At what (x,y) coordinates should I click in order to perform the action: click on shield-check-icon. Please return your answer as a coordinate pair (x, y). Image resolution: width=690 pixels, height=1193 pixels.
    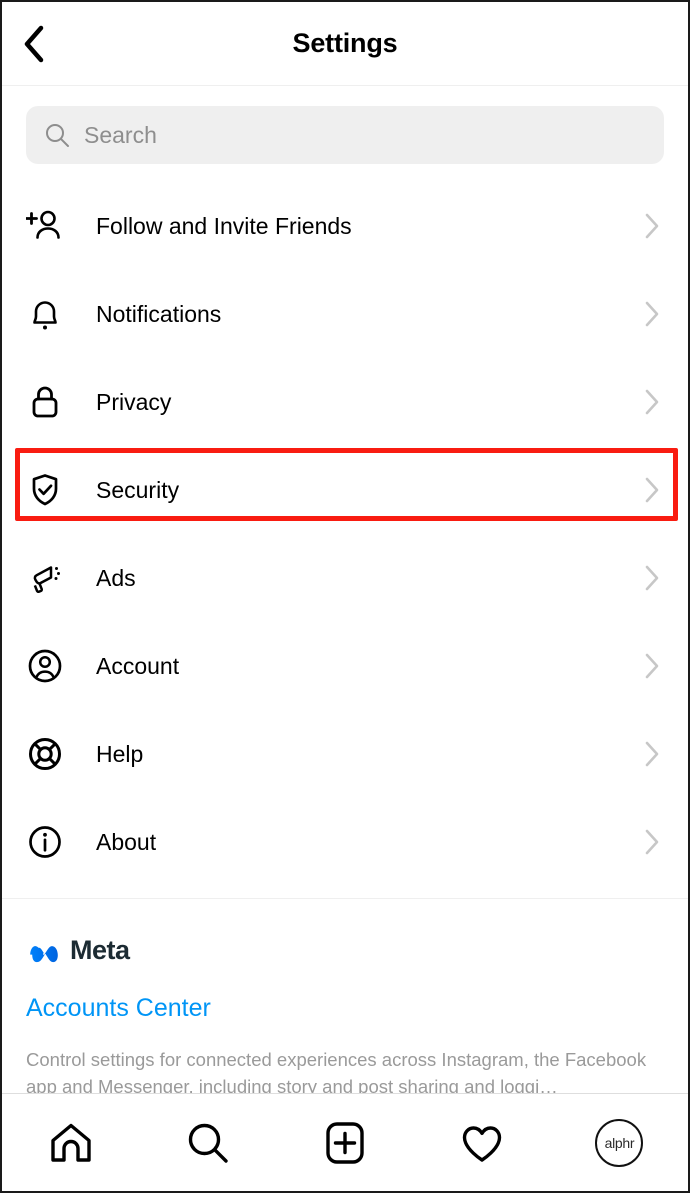
    Looking at the image, I should click on (45, 490).